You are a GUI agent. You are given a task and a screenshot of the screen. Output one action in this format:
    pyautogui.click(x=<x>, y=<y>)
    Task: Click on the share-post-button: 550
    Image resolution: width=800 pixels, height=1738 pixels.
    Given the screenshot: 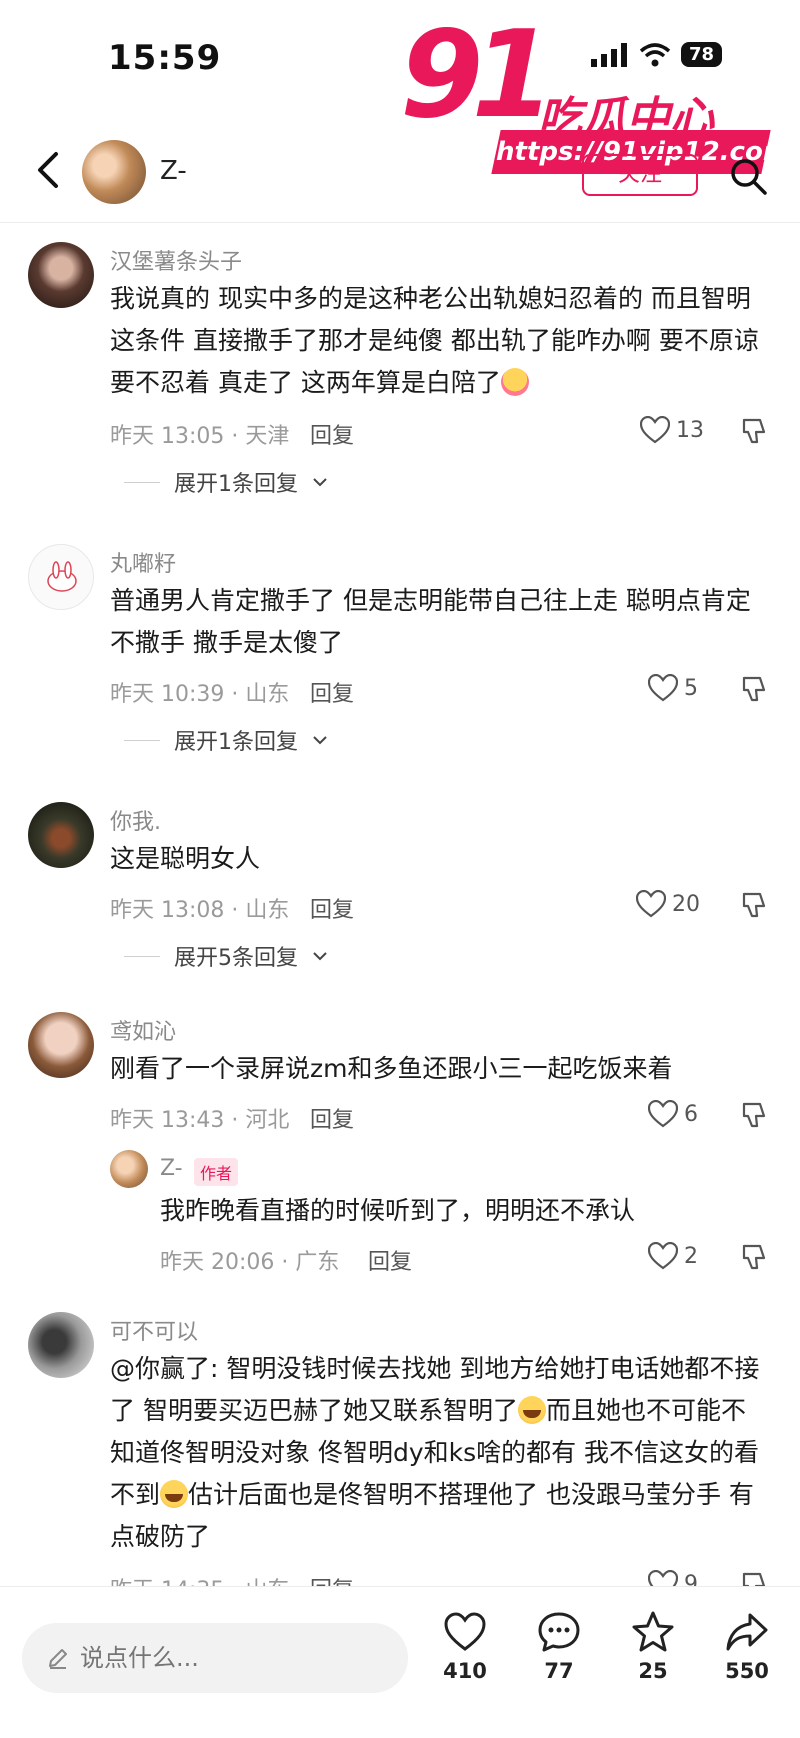 What is the action you would take?
    pyautogui.click(x=747, y=1646)
    